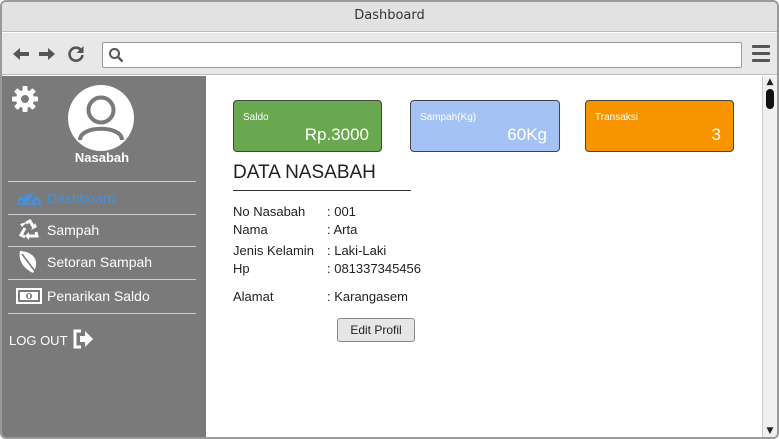  What do you see at coordinates (616, 117) in the screenshot?
I see `card-label: Transaksi` at bounding box center [616, 117].